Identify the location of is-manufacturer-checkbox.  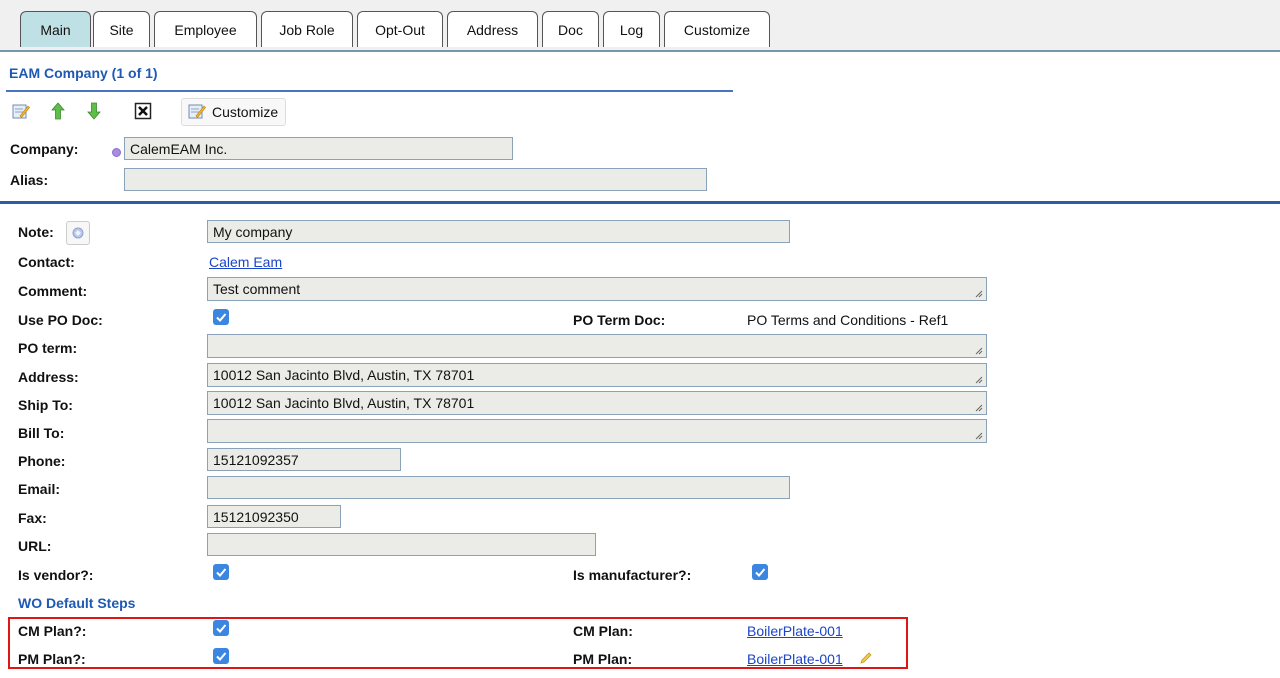
(760, 572).